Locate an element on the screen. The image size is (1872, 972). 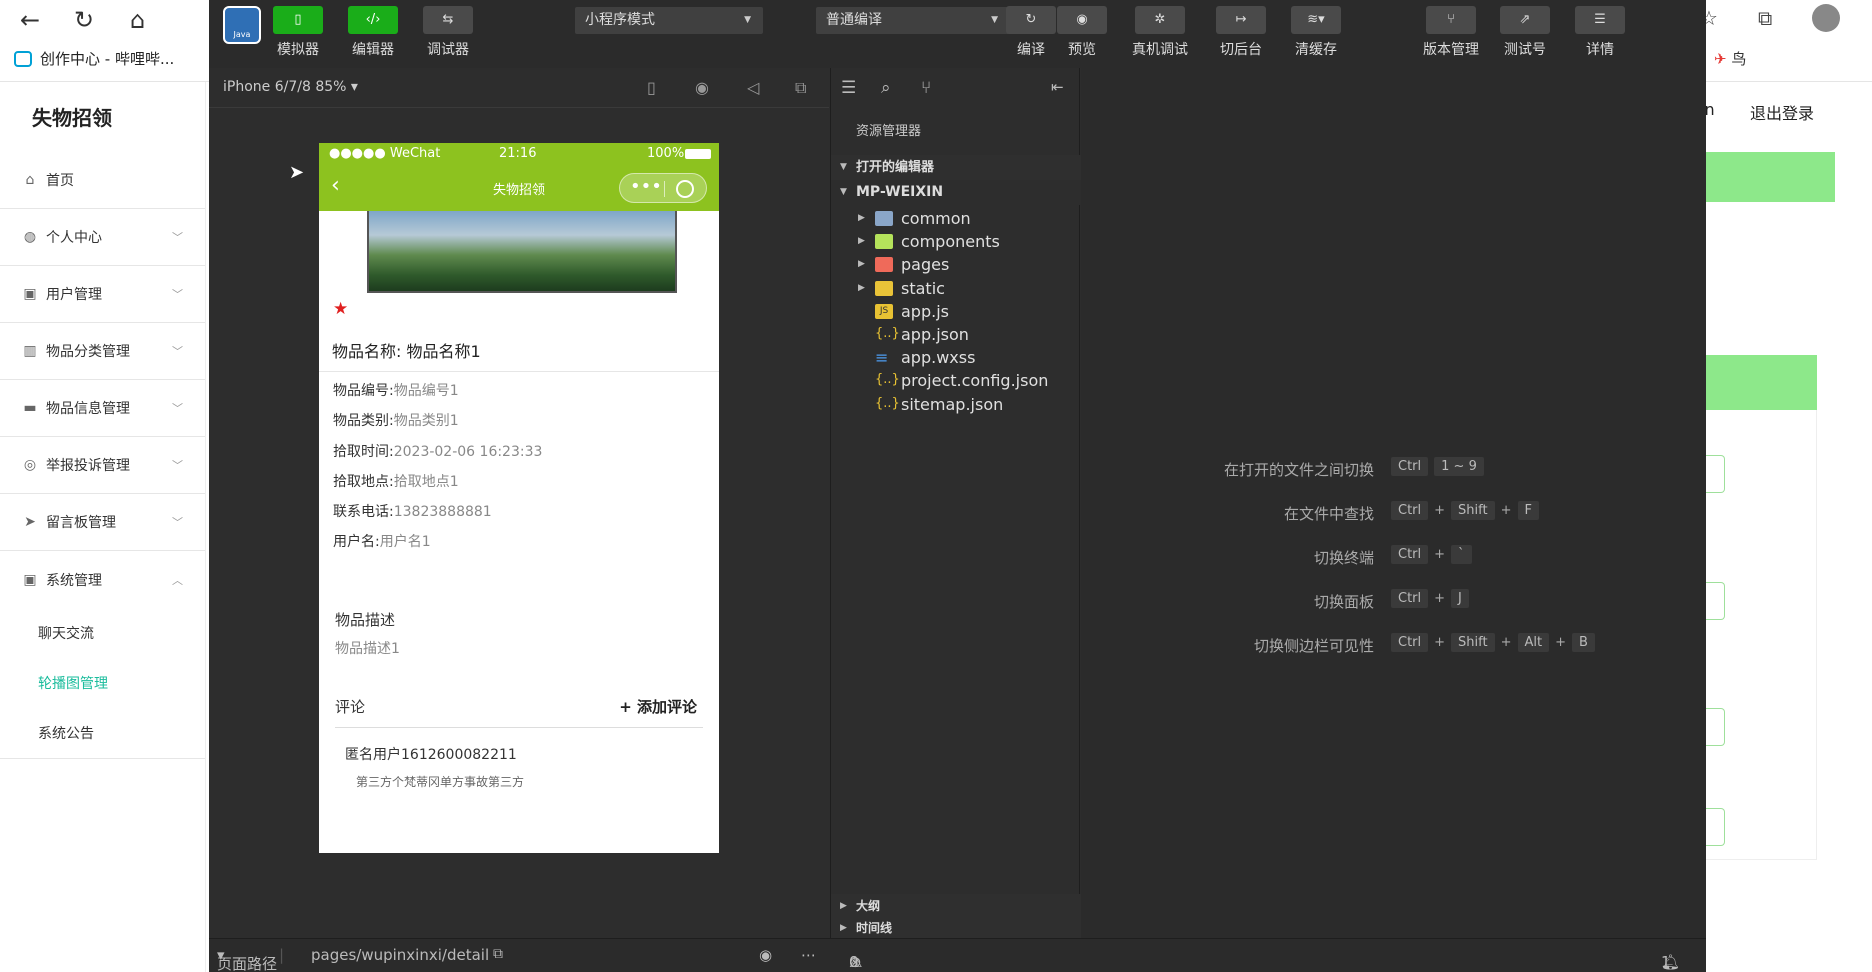
project-section: ▼ MP-WEIXIN is located at coordinates (956, 192).